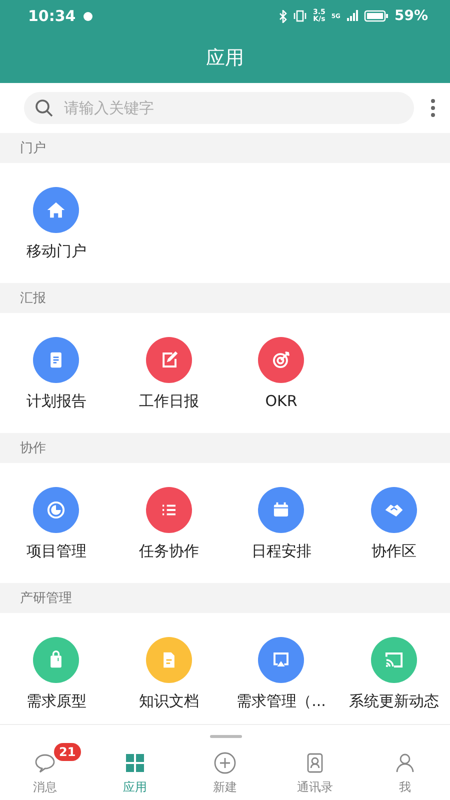 The image size is (450, 800). Describe the element at coordinates (52, 16) in the screenshot. I see `clock-time: 10:34` at that location.